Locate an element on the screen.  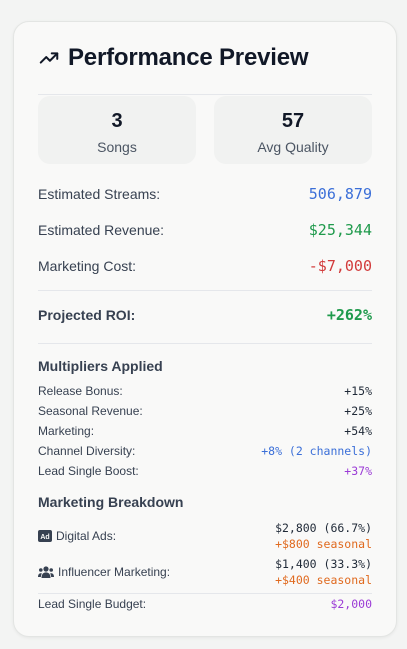
marketing-channel-label: Influencer Marketing: is located at coordinates (104, 572).